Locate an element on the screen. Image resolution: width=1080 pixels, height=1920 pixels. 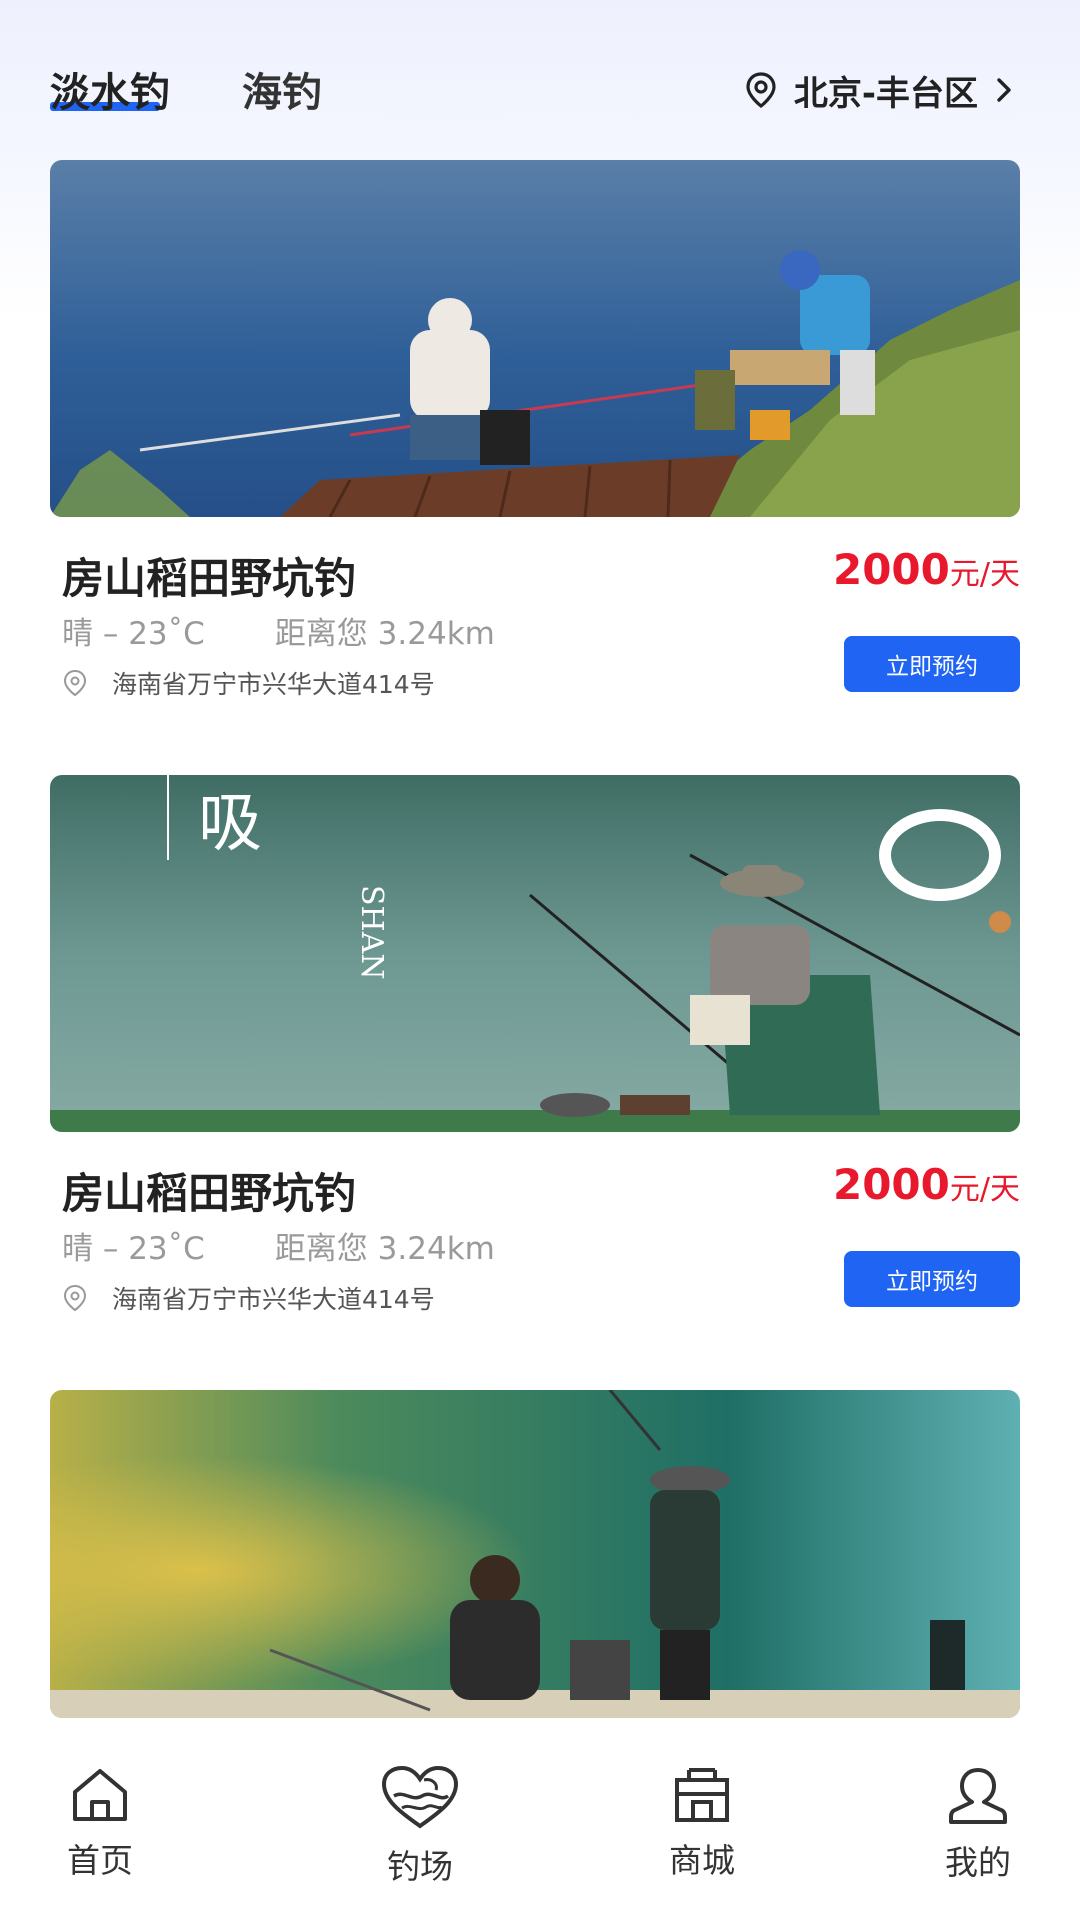
header: 淡水钓 海钓 北京-丰台区 is located at coordinates (540, 80).